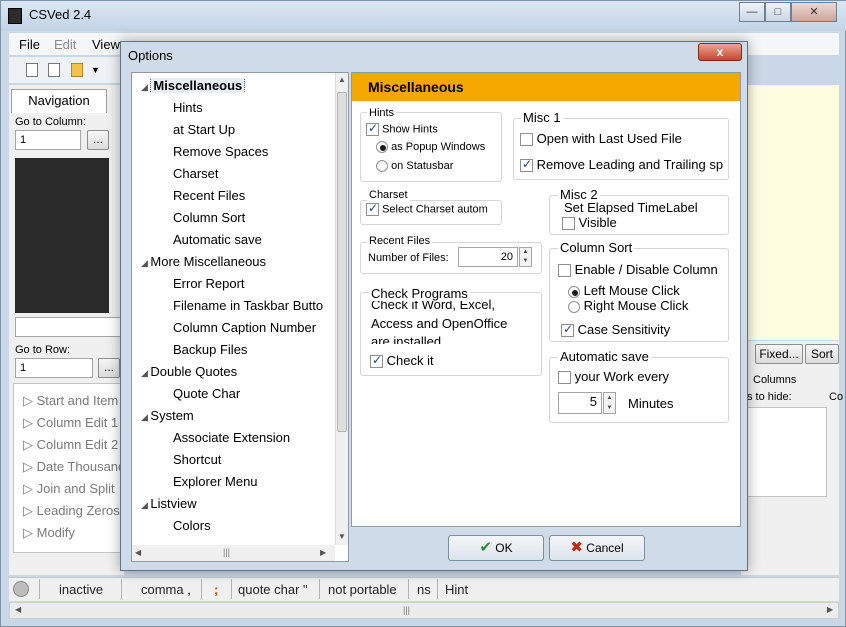 The height and width of the screenshot is (627, 846). I want to click on dropdown-arrow-icon: ▼, so click(95, 70).